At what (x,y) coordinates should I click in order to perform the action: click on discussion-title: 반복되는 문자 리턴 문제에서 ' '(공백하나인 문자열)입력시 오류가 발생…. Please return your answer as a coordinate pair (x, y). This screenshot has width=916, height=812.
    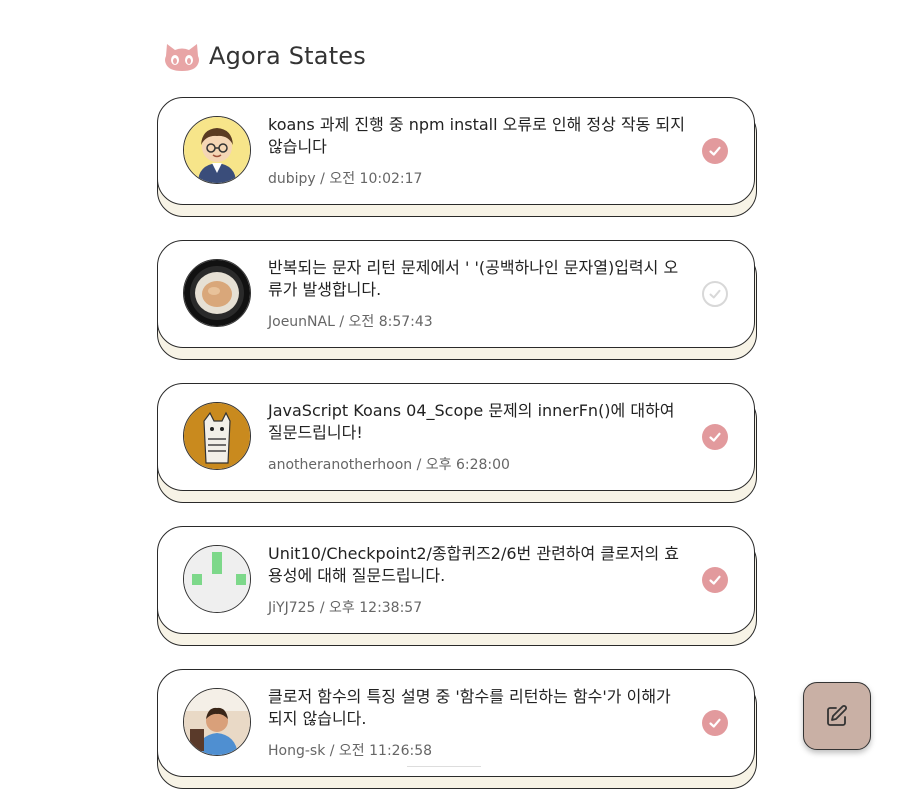
    Looking at the image, I should click on (477, 279).